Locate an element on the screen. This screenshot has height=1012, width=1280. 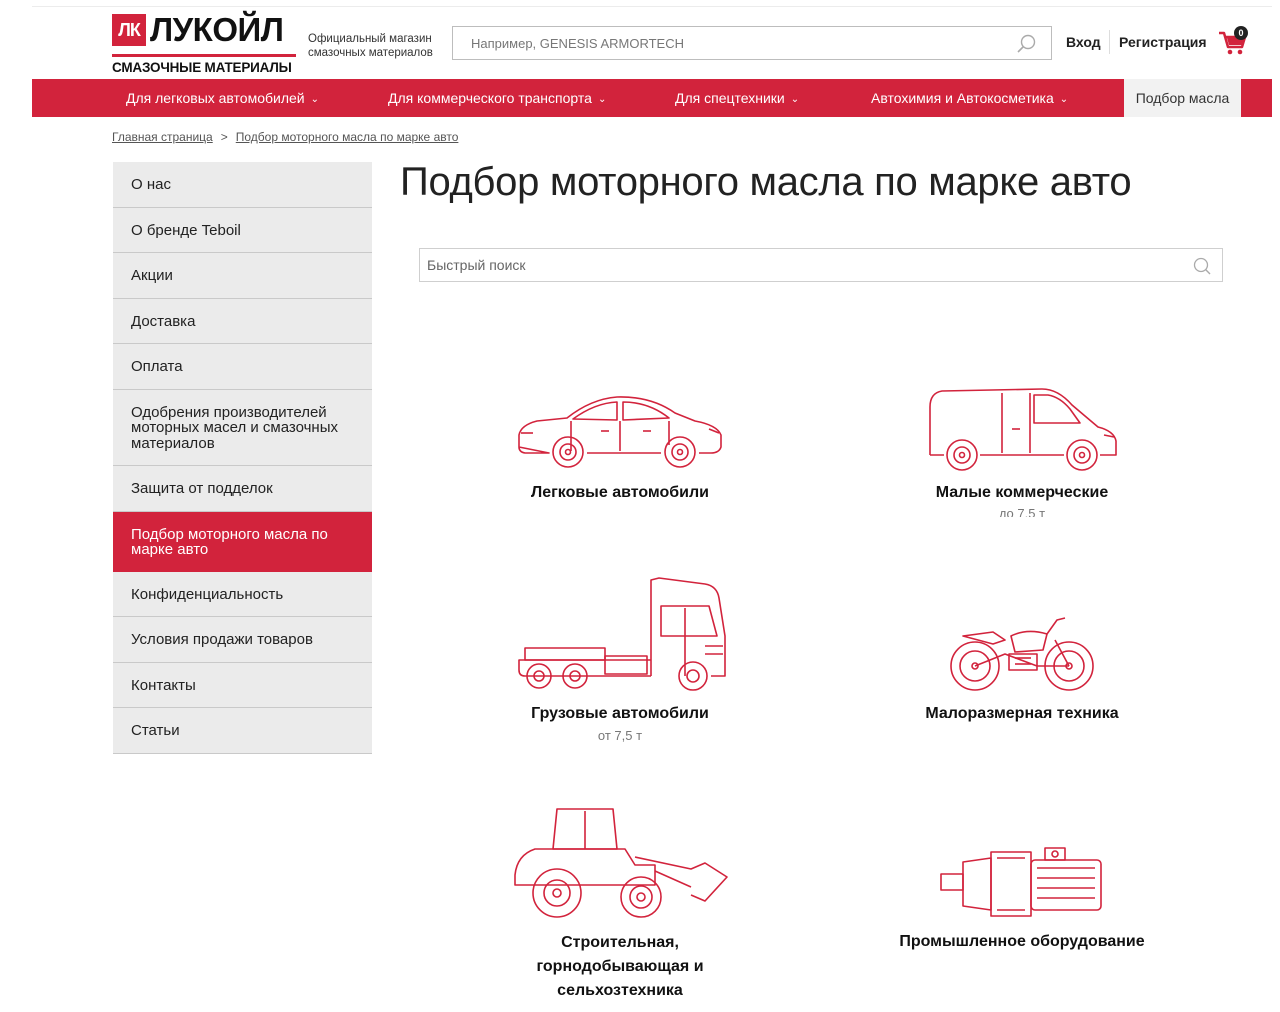
nav-item-special-machinery: Для спецтехники ⌄ is located at coordinates (737, 98).